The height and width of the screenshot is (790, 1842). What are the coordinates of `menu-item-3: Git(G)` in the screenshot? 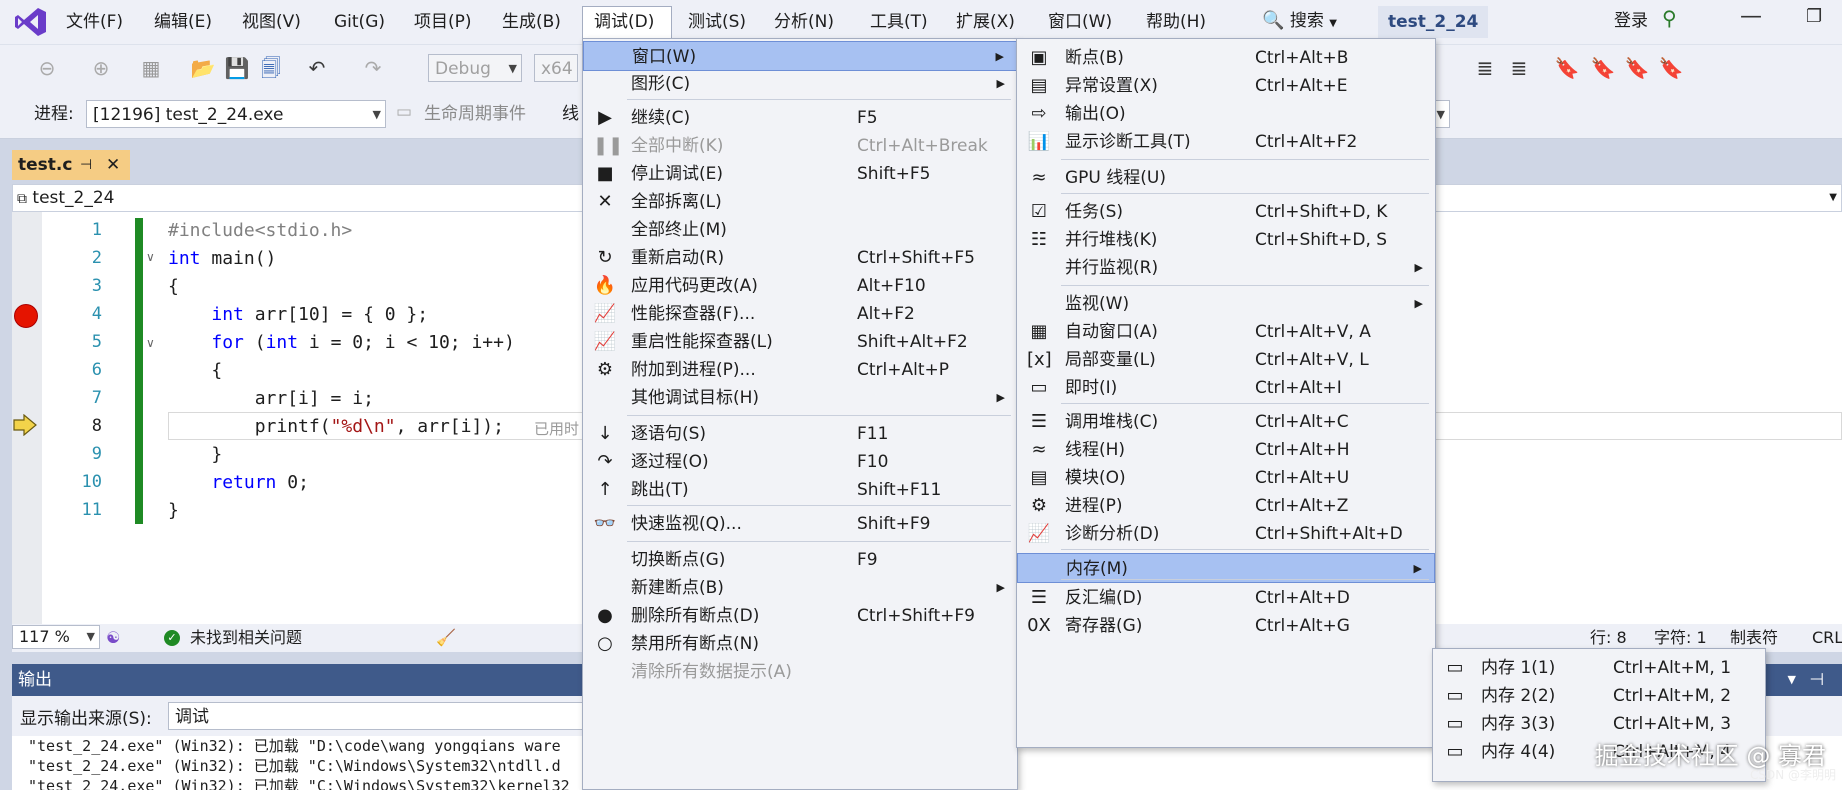 It's located at (359, 22).